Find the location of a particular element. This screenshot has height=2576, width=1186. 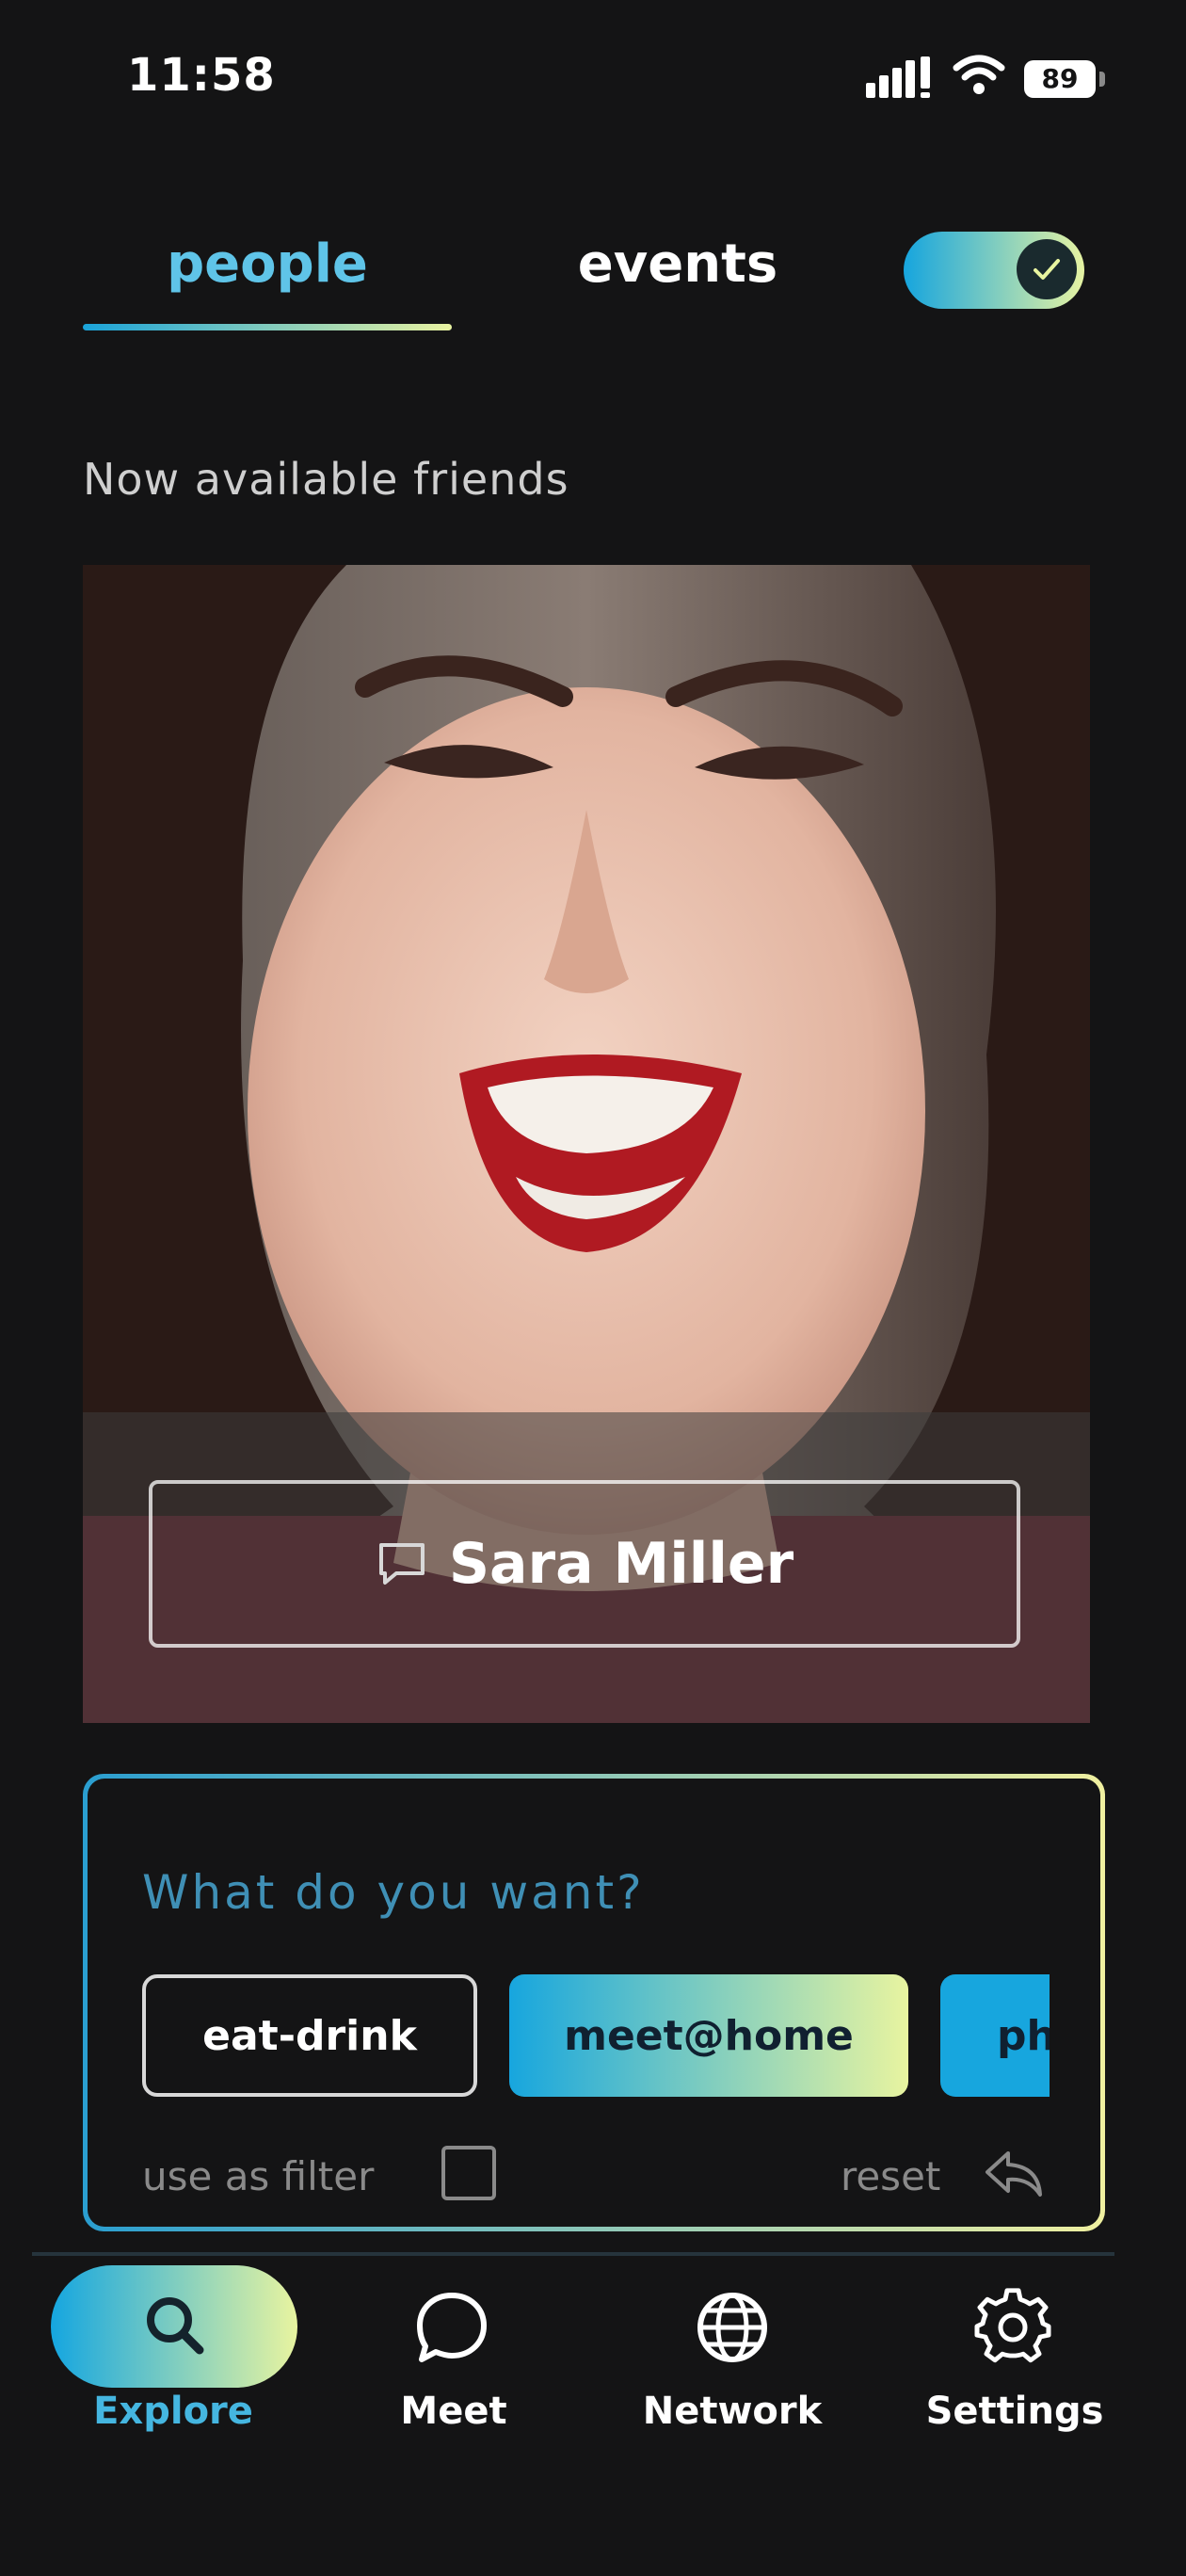

chat-bubble-icon is located at coordinates (451, 2327).